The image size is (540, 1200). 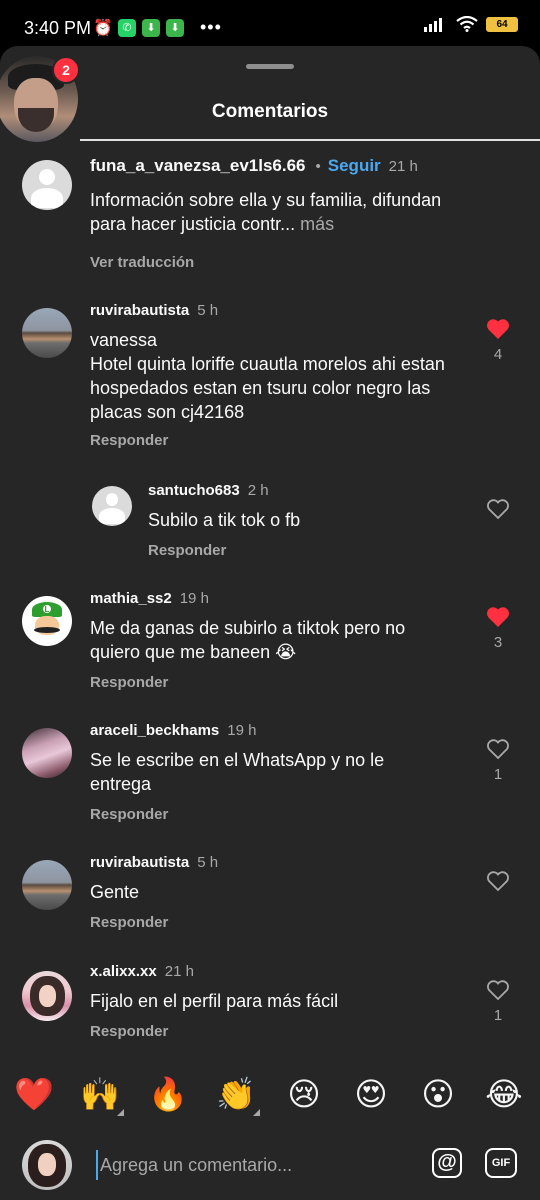 I want to click on gif-button: GIF, so click(x=501, y=1163).